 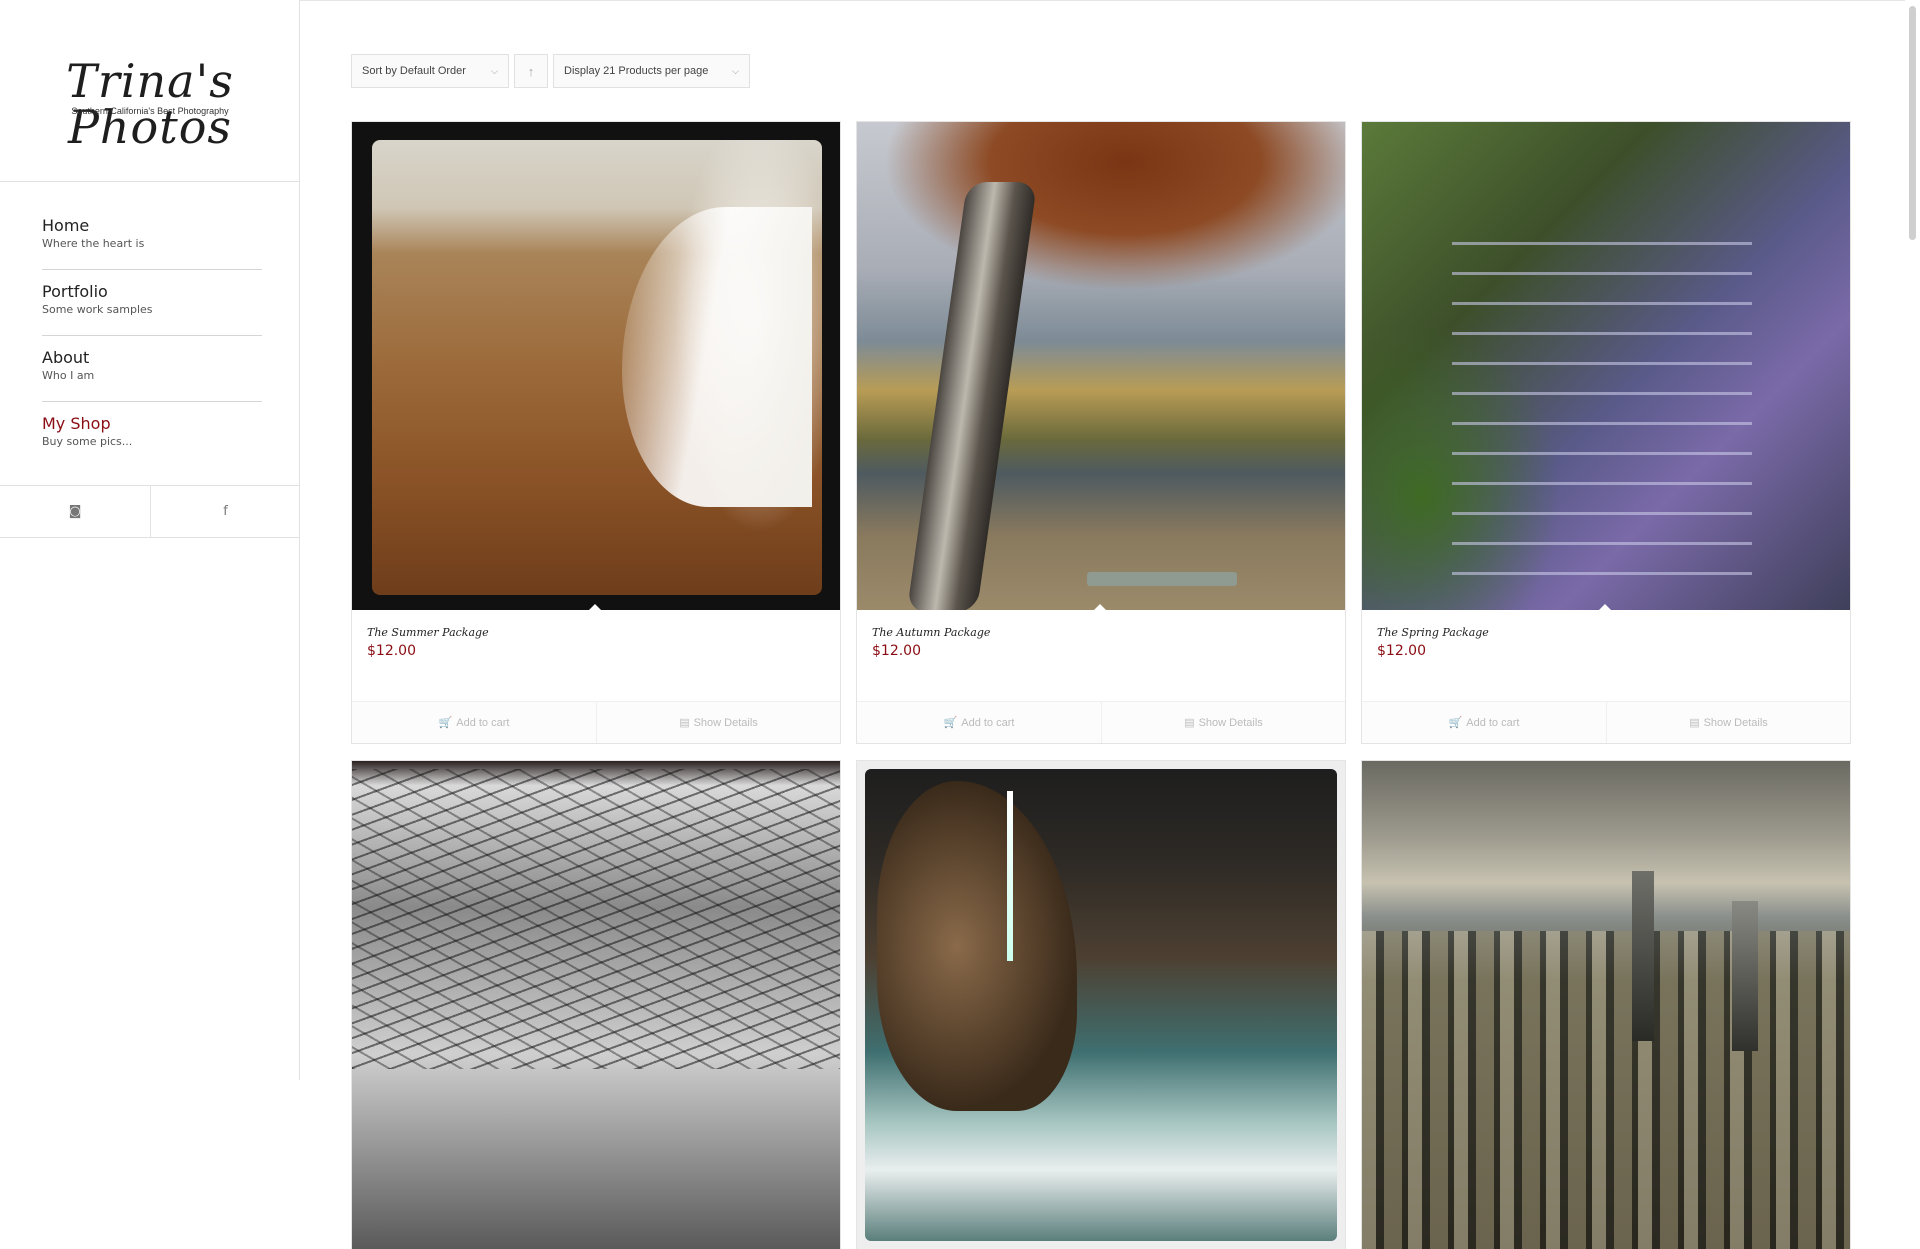 I want to click on product-title: The Summer Package, so click(x=596, y=632).